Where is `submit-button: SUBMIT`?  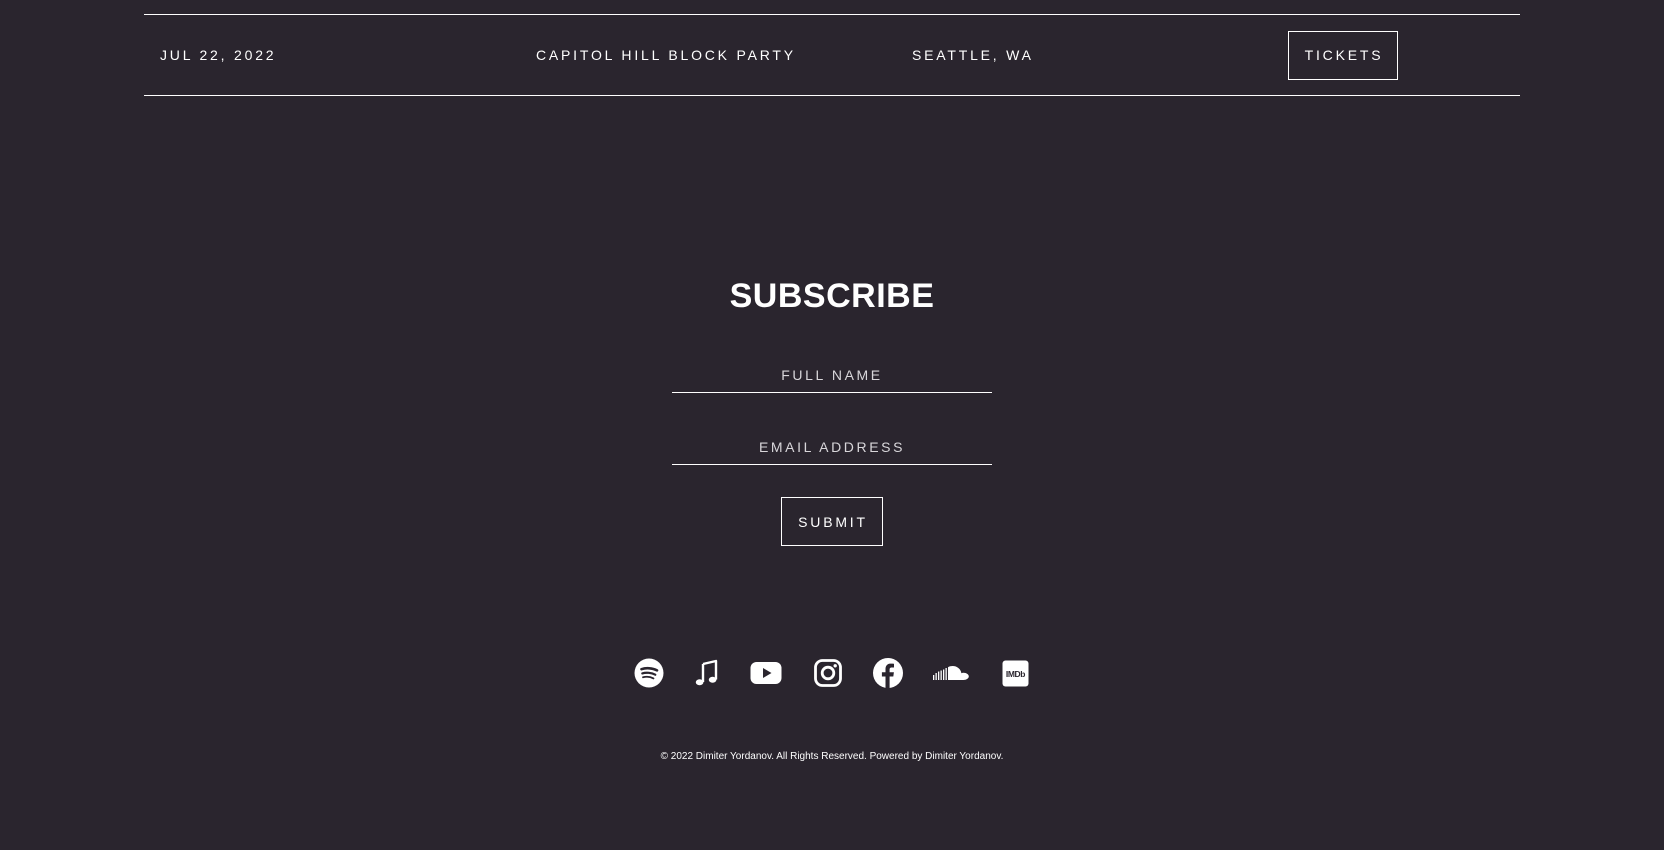
submit-button: SUBMIT is located at coordinates (832, 521).